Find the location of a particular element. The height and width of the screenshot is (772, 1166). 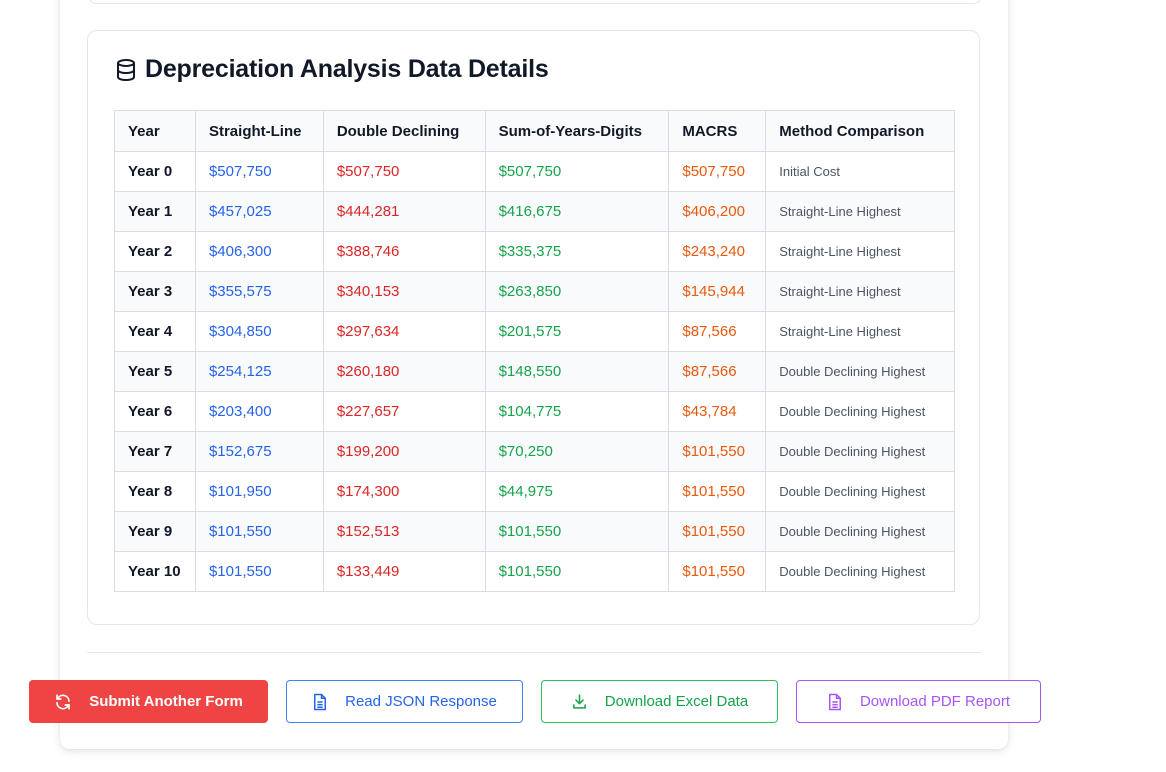

double-declining-cell: $260,180 is located at coordinates (404, 371).